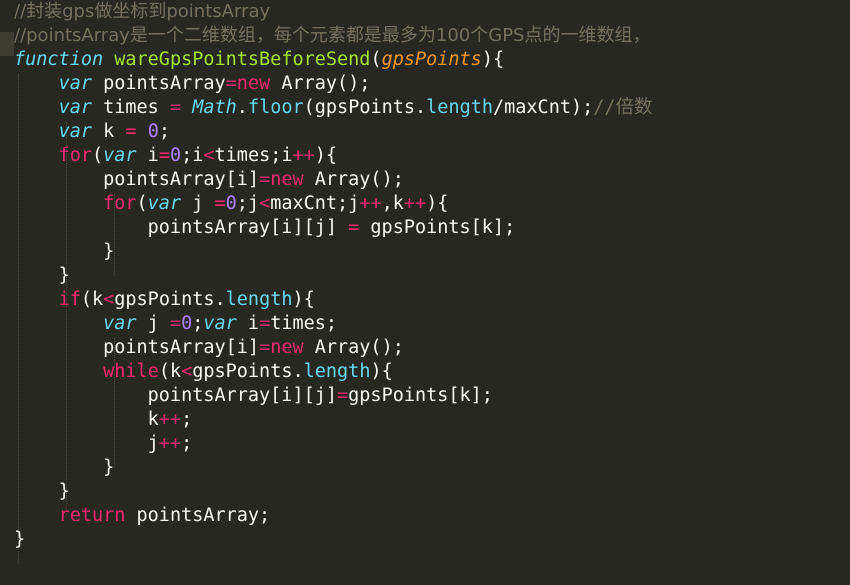  Describe the element at coordinates (97, 155) in the screenshot. I see `code-token-plain: (` at that location.